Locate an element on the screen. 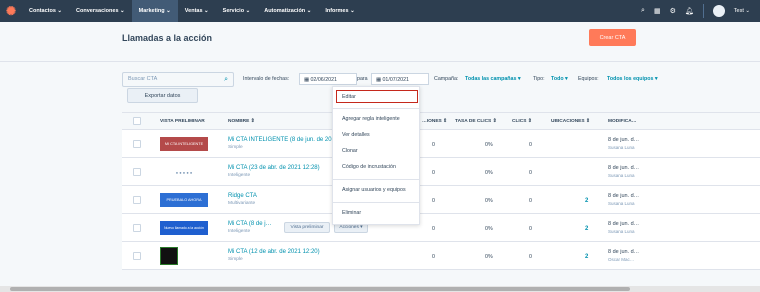 The height and width of the screenshot is (292, 760). col-clicks: CLICS ⇕ is located at coordinates (522, 121).